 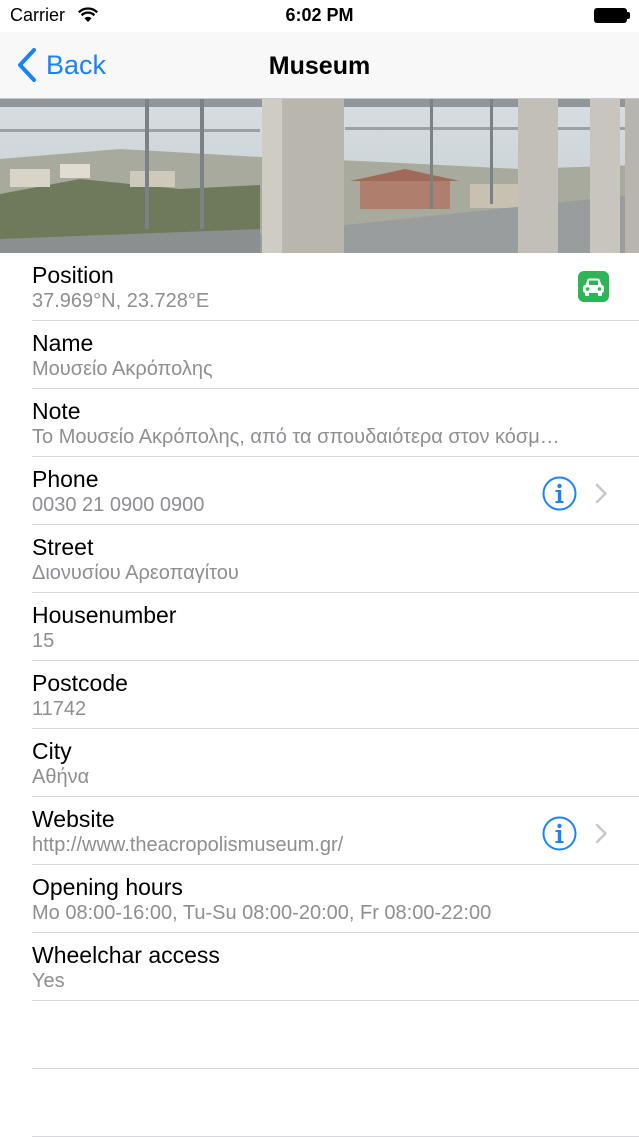 What do you see at coordinates (73, 275) in the screenshot?
I see `row-title: Position` at bounding box center [73, 275].